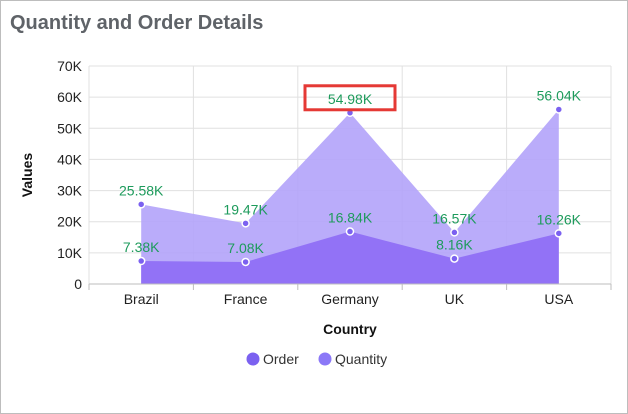 This screenshot has height=414, width=628. Describe the element at coordinates (70, 253) in the screenshot. I see `y-tick-label: 10K` at that location.